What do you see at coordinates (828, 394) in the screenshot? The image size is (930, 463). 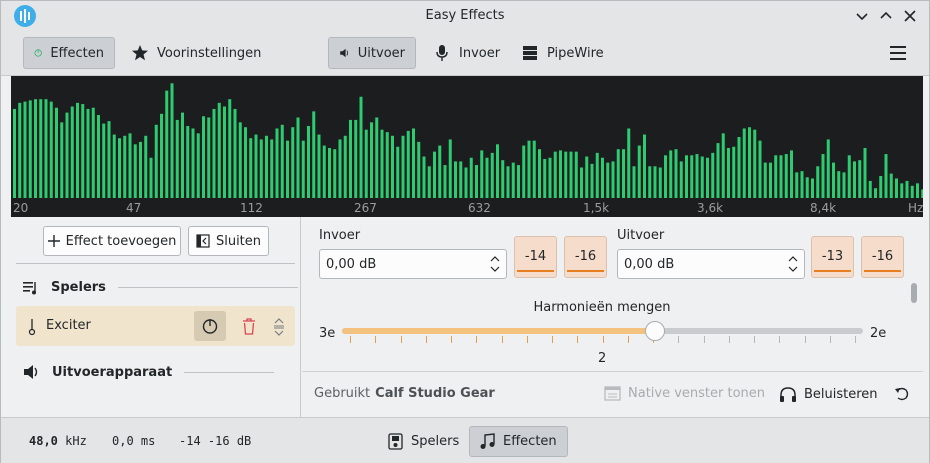 I see `listen-button: Beluisteren` at bounding box center [828, 394].